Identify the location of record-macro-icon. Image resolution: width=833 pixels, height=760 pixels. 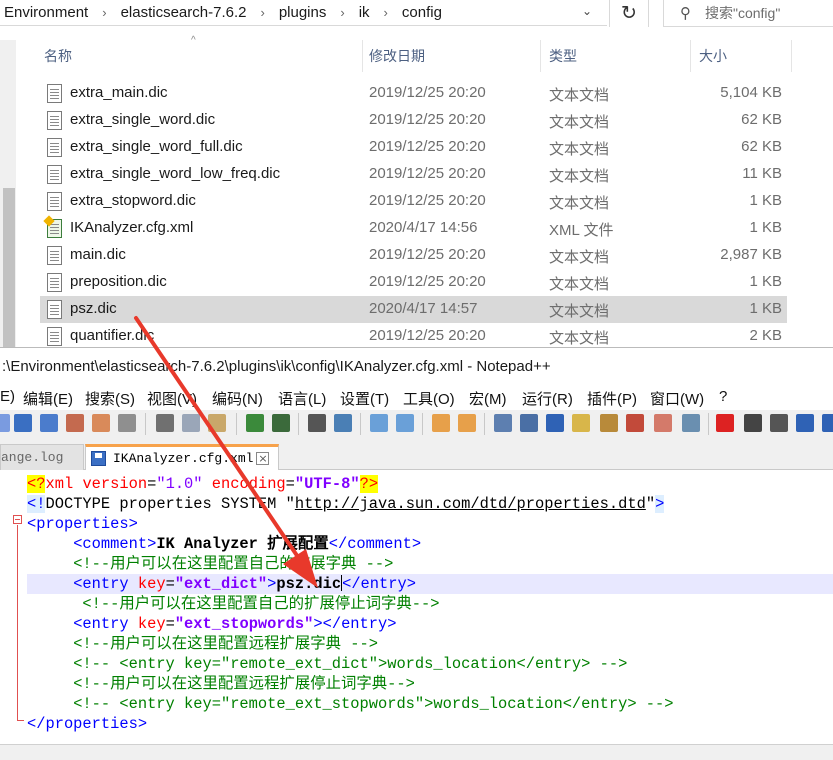
(725, 423).